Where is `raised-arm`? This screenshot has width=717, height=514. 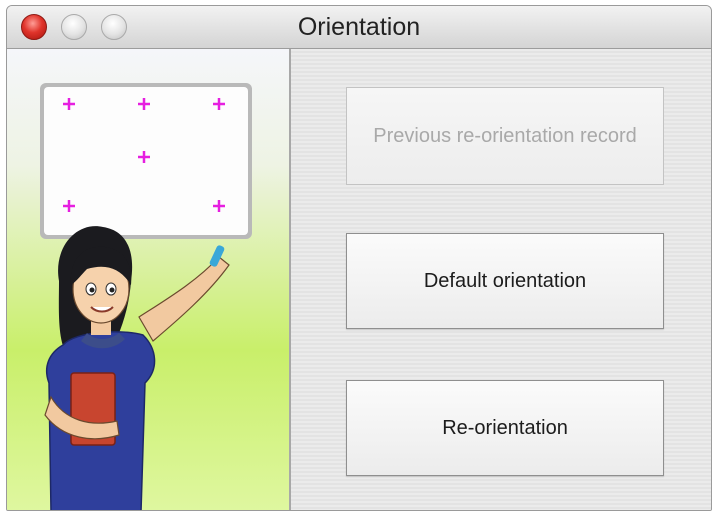 raised-arm is located at coordinates (184, 299).